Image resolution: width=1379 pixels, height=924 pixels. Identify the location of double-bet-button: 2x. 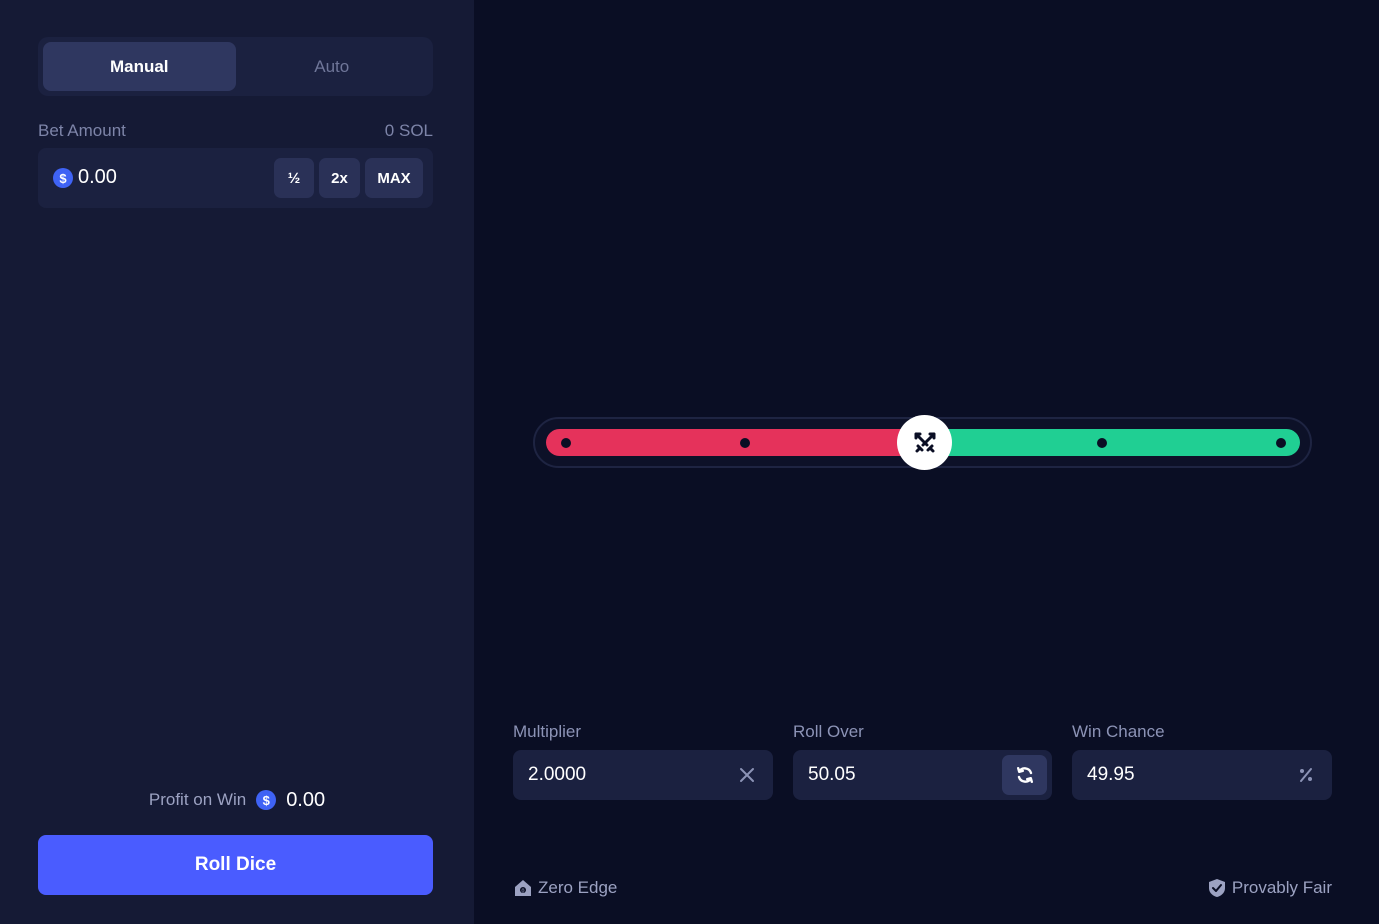
(339, 178).